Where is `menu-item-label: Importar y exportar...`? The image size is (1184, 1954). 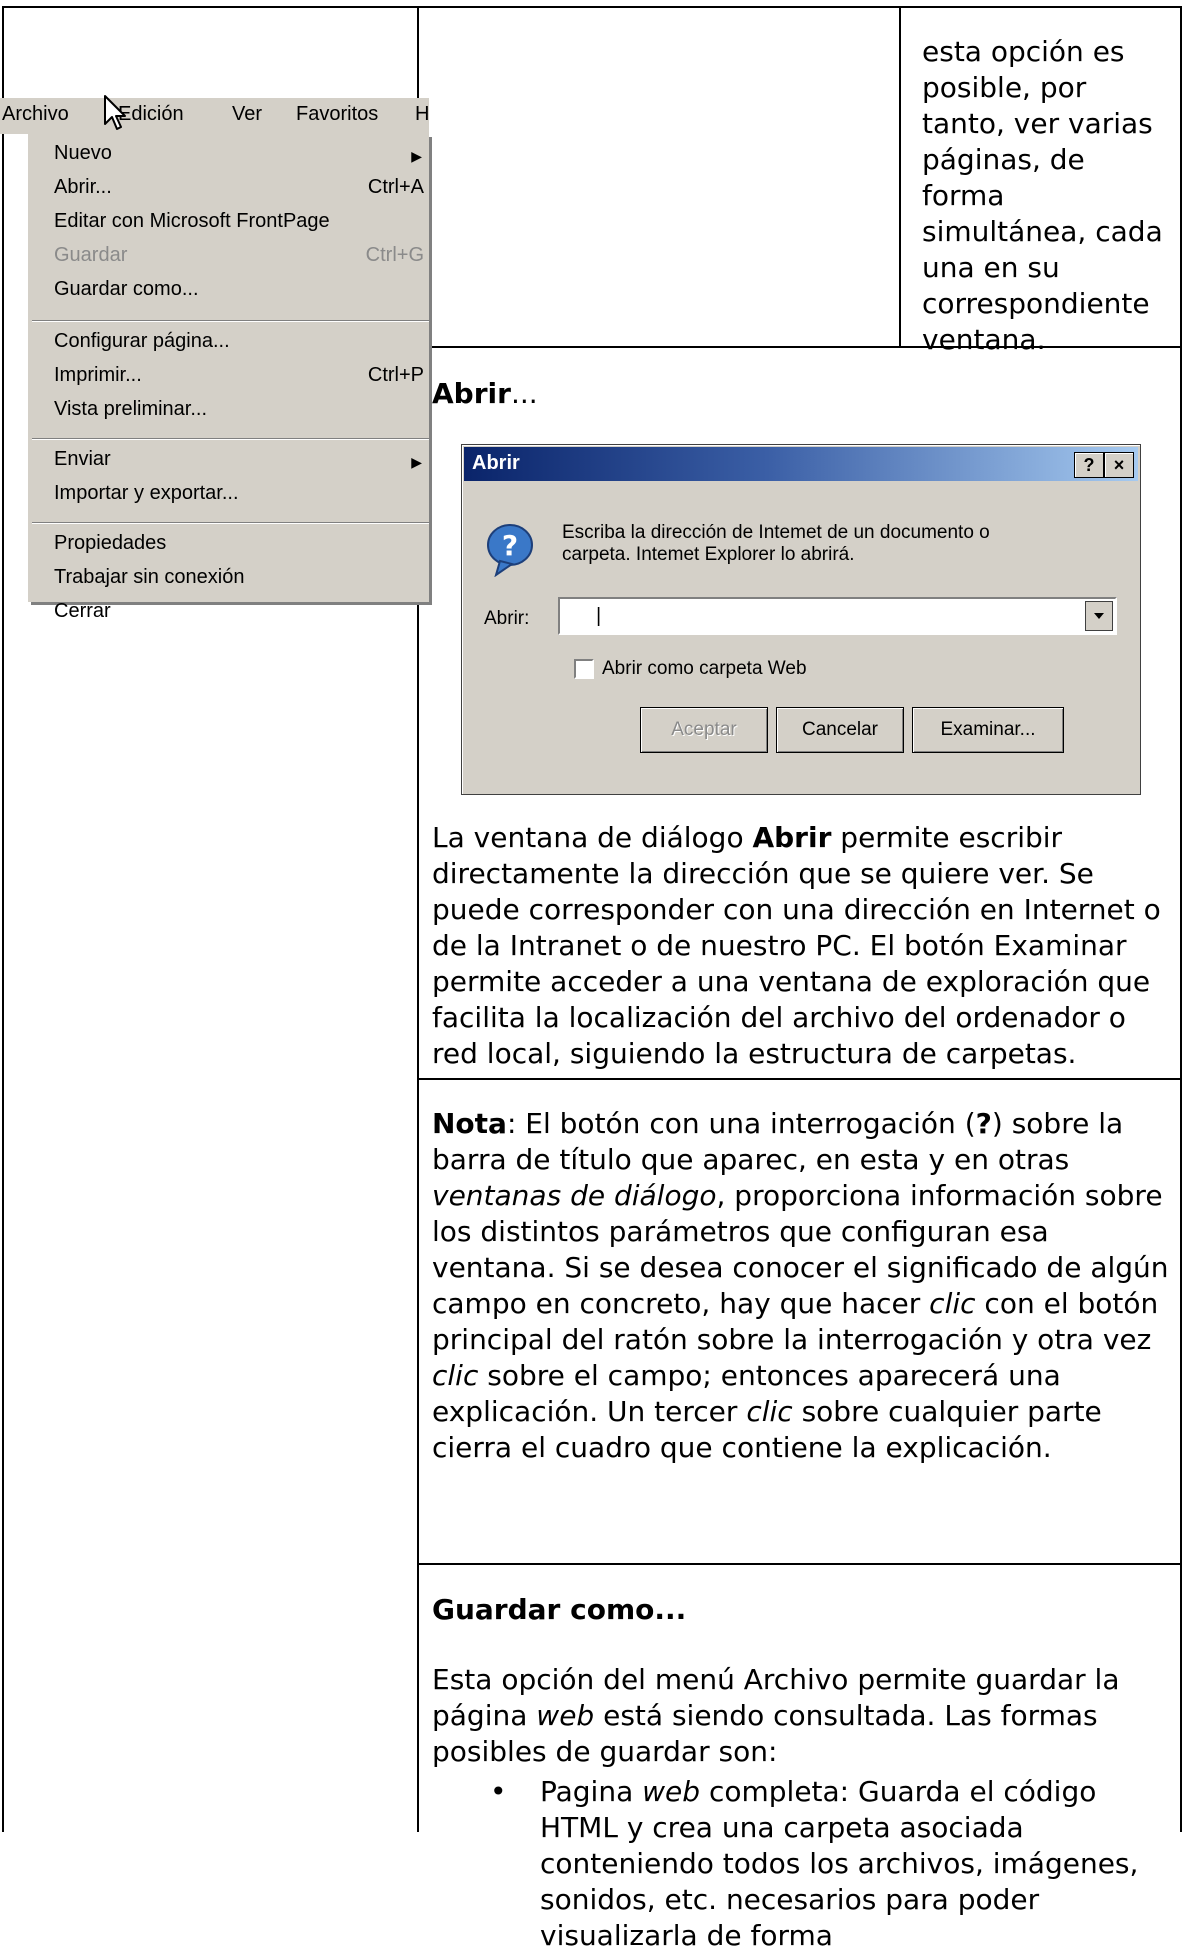
menu-item-label: Importar y exportar... is located at coordinates (146, 493).